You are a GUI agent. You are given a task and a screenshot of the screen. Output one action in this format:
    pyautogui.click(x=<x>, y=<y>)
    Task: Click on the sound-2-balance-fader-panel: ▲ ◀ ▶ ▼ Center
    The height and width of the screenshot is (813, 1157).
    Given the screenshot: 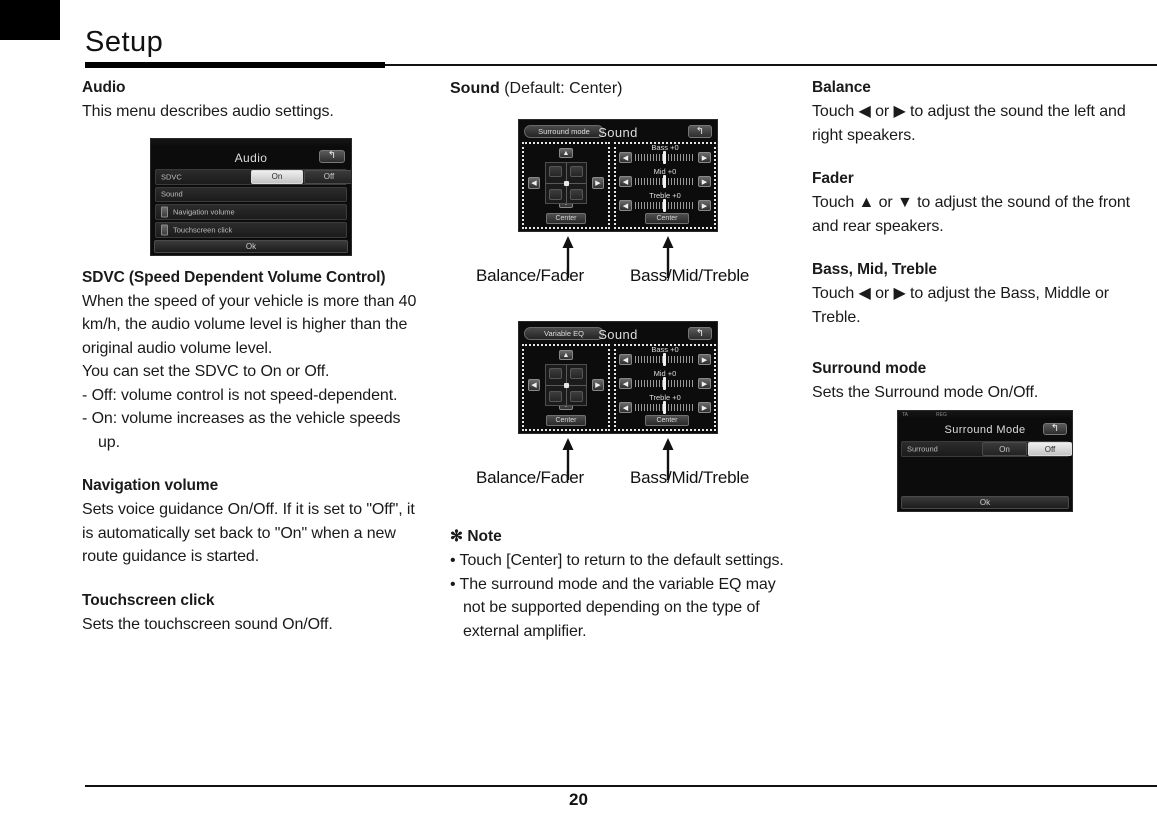 What is the action you would take?
    pyautogui.click(x=566, y=387)
    